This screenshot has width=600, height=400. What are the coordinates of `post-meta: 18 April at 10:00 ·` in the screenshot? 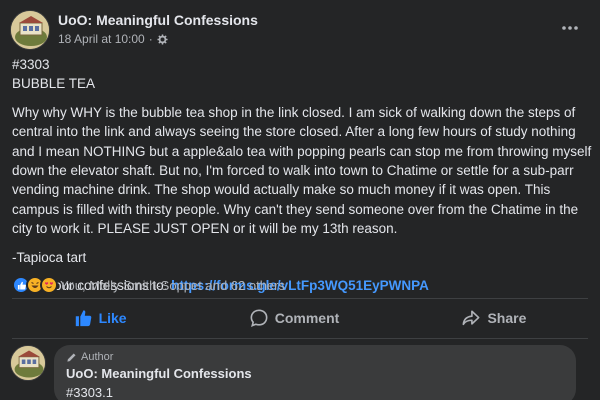 It's located at (113, 39).